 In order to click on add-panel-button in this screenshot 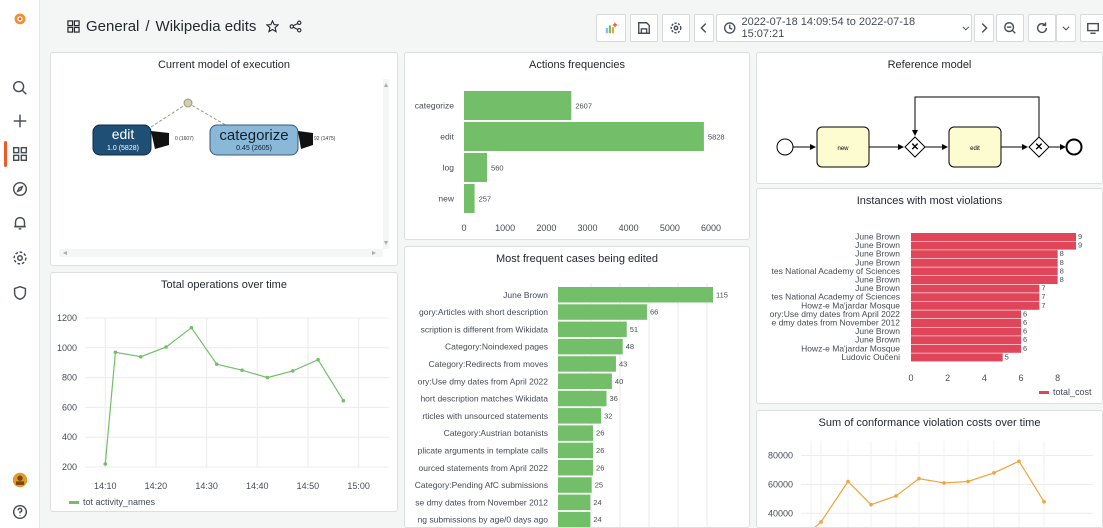, I will do `click(611, 28)`.